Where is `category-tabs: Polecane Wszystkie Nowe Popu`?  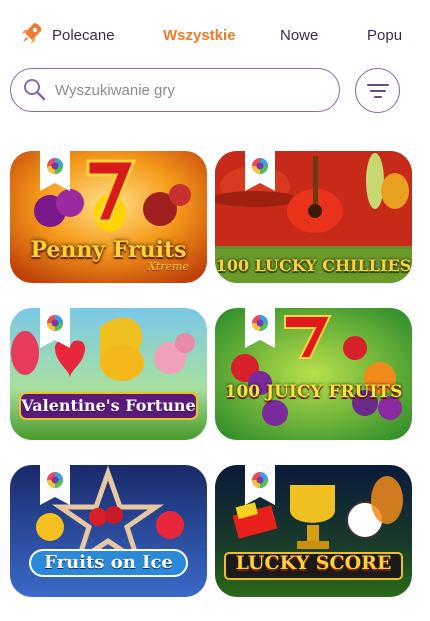
category-tabs: Polecane Wszystkie Nowe Popu is located at coordinates (215, 35).